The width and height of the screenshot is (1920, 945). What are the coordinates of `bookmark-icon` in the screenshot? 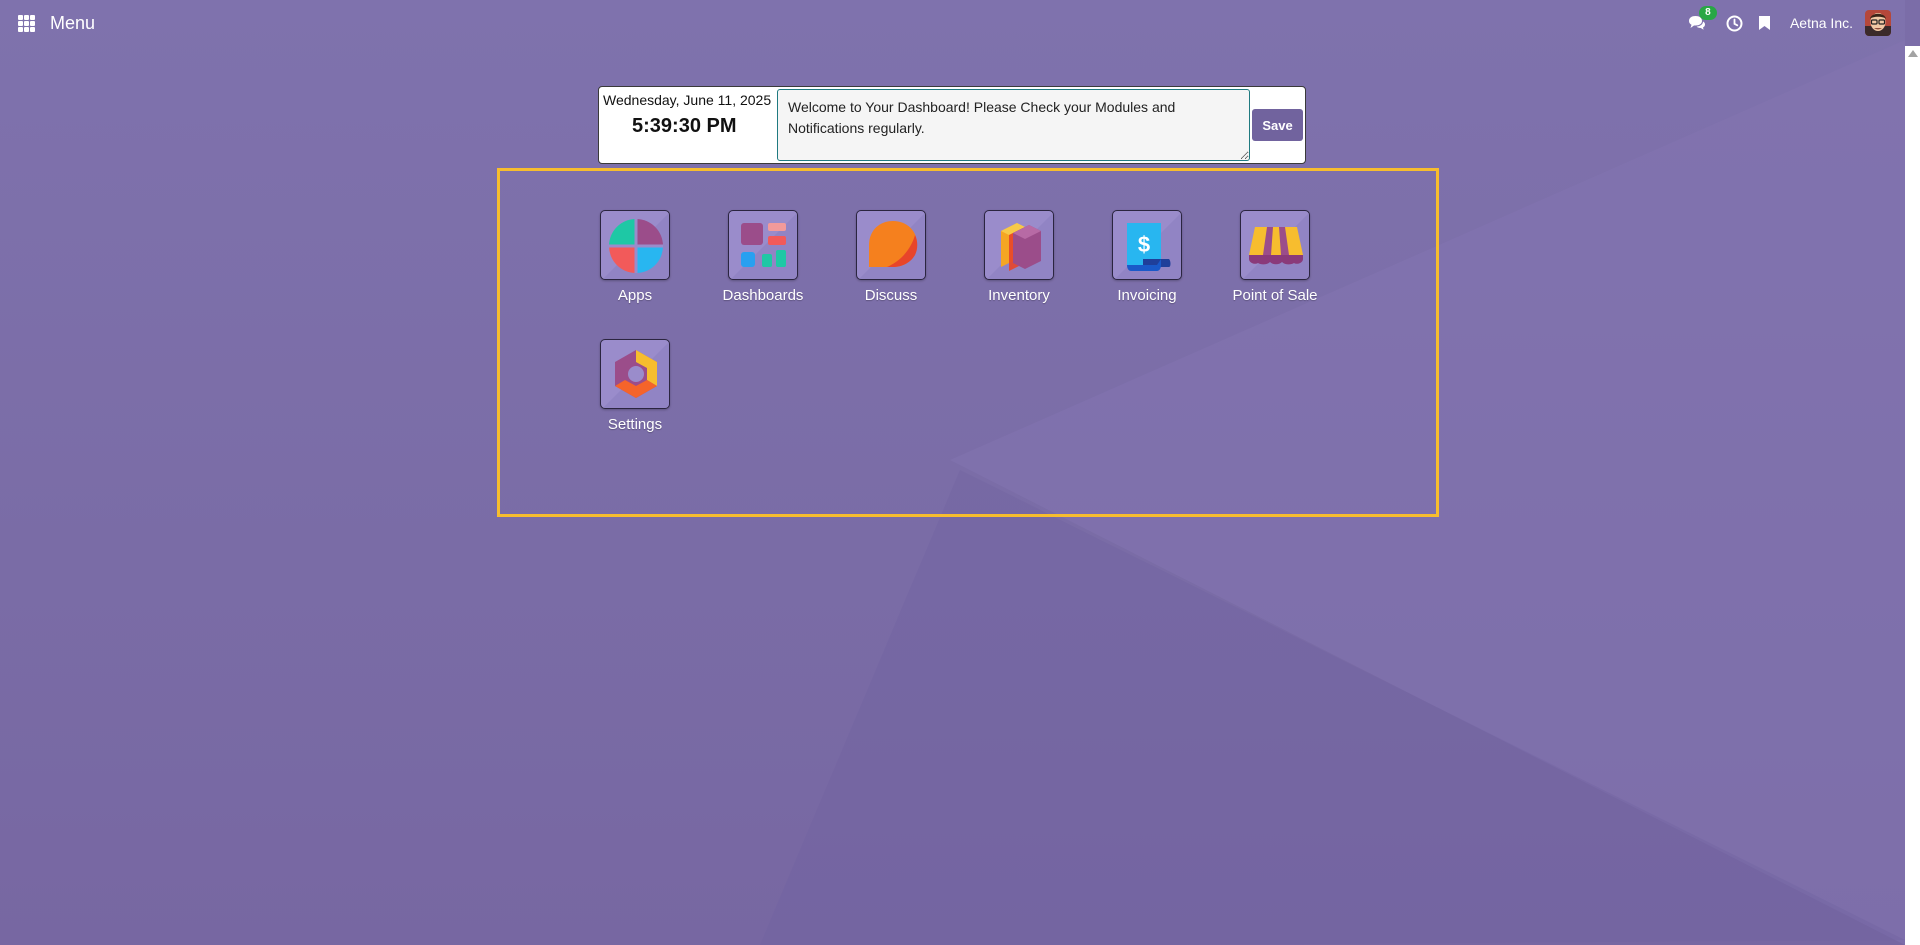 It's located at (1765, 23).